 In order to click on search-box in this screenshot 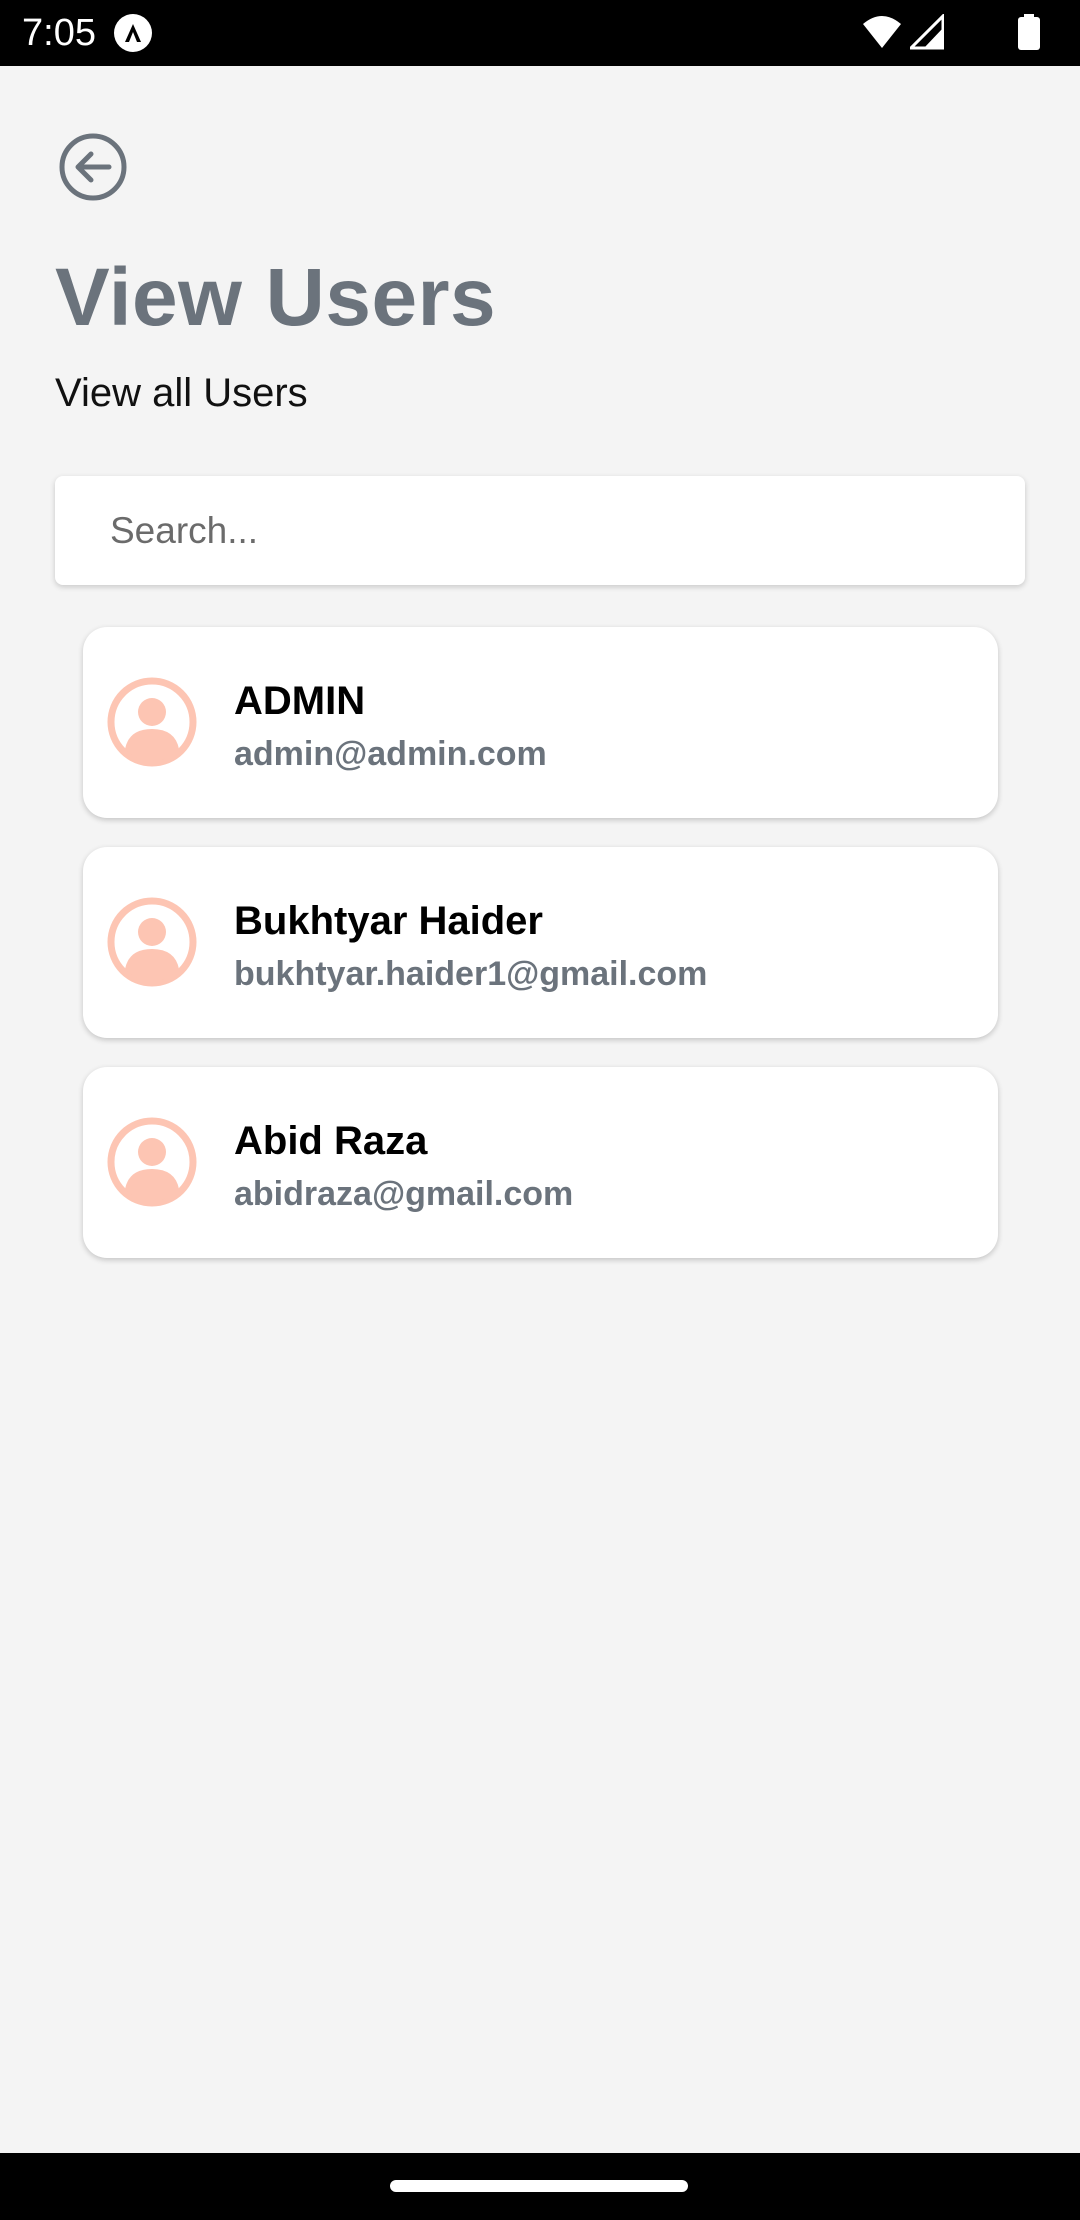, I will do `click(540, 530)`.